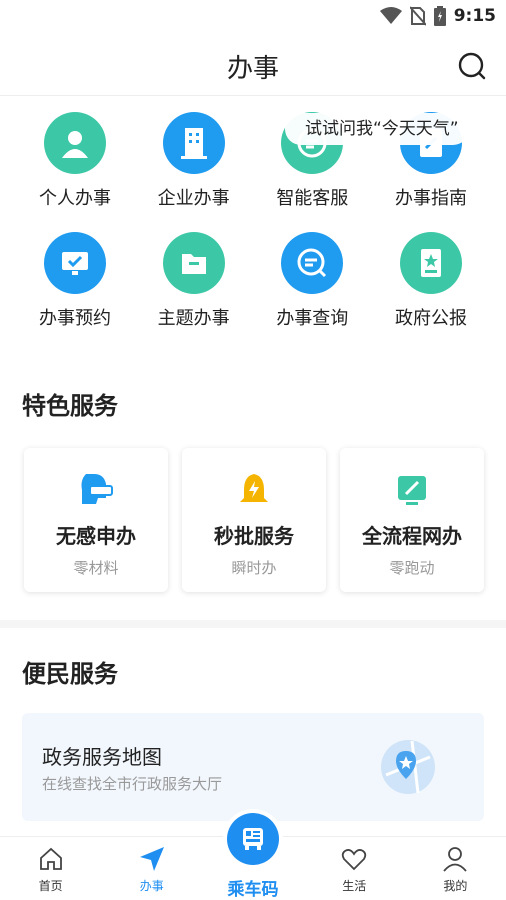 This screenshot has height=900, width=506. I want to click on featured-cards: 无感申办 零材料 秒批服务 瞬时办 全流程网办 零跑动, so click(254, 520).